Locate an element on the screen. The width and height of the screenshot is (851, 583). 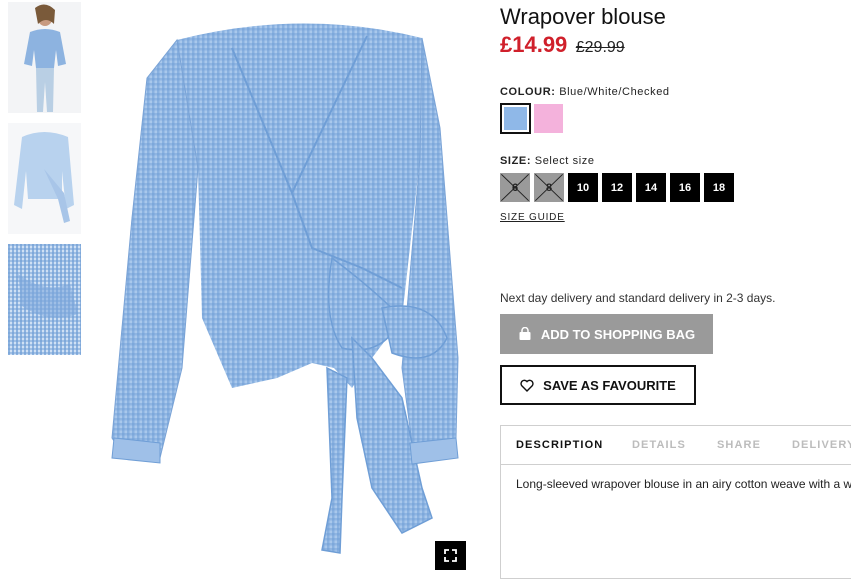
heart-icon is located at coordinates (527, 385).